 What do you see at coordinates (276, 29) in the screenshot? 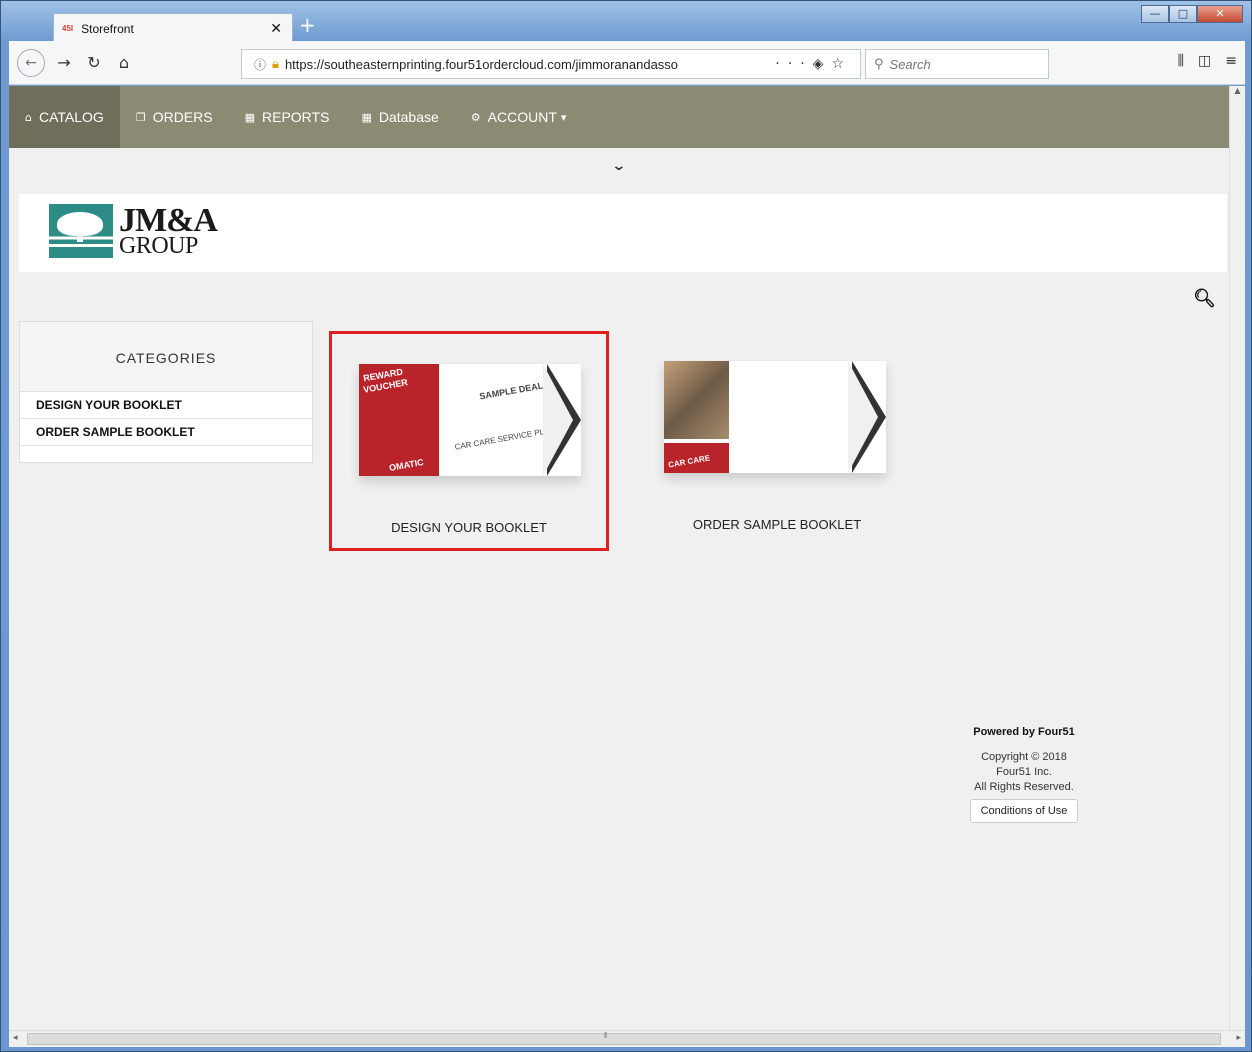
I see `close-tab-icon: ✕` at bounding box center [276, 29].